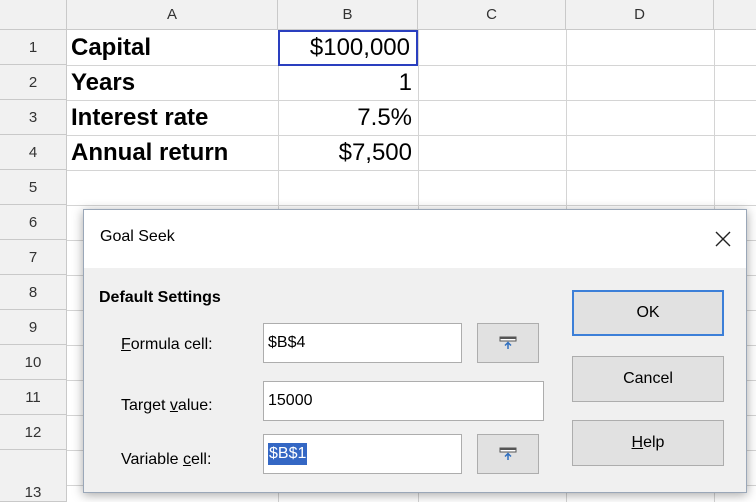 The height and width of the screenshot is (502, 756). What do you see at coordinates (33, 15) in the screenshot?
I see `select-all-corner` at bounding box center [33, 15].